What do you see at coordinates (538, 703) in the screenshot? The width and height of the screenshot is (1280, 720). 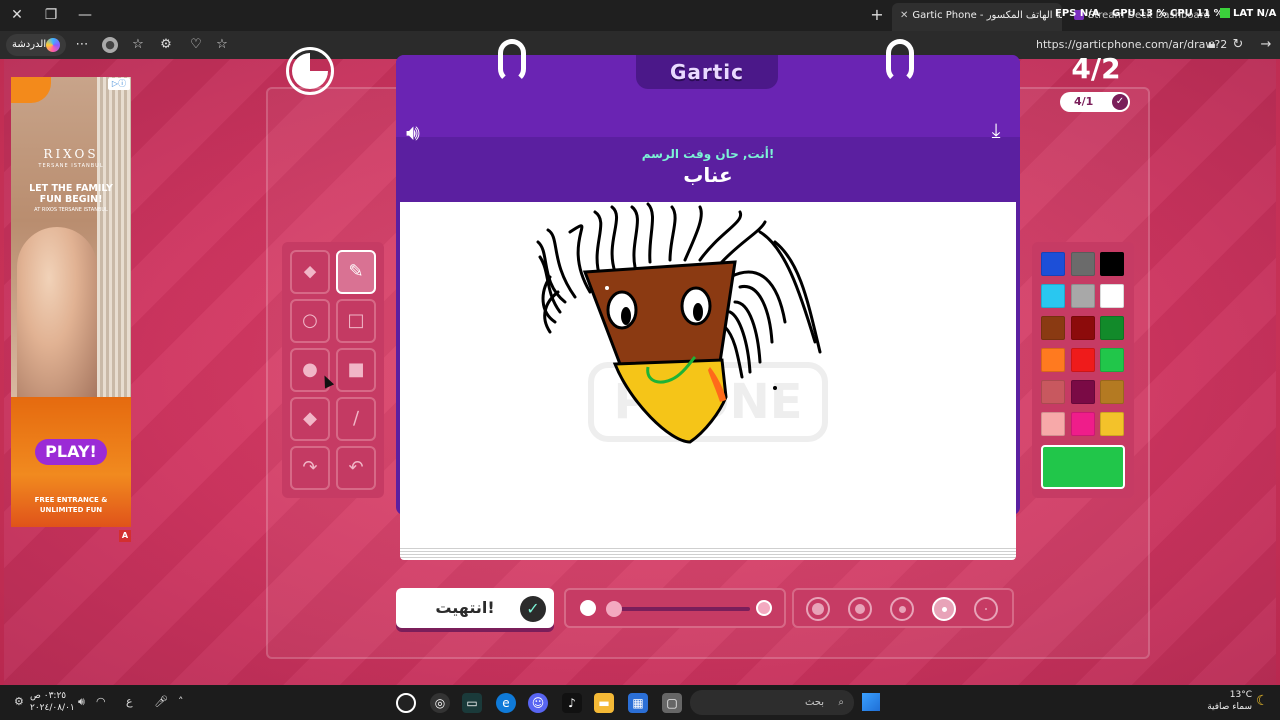 I see `discord-icon: ☺` at bounding box center [538, 703].